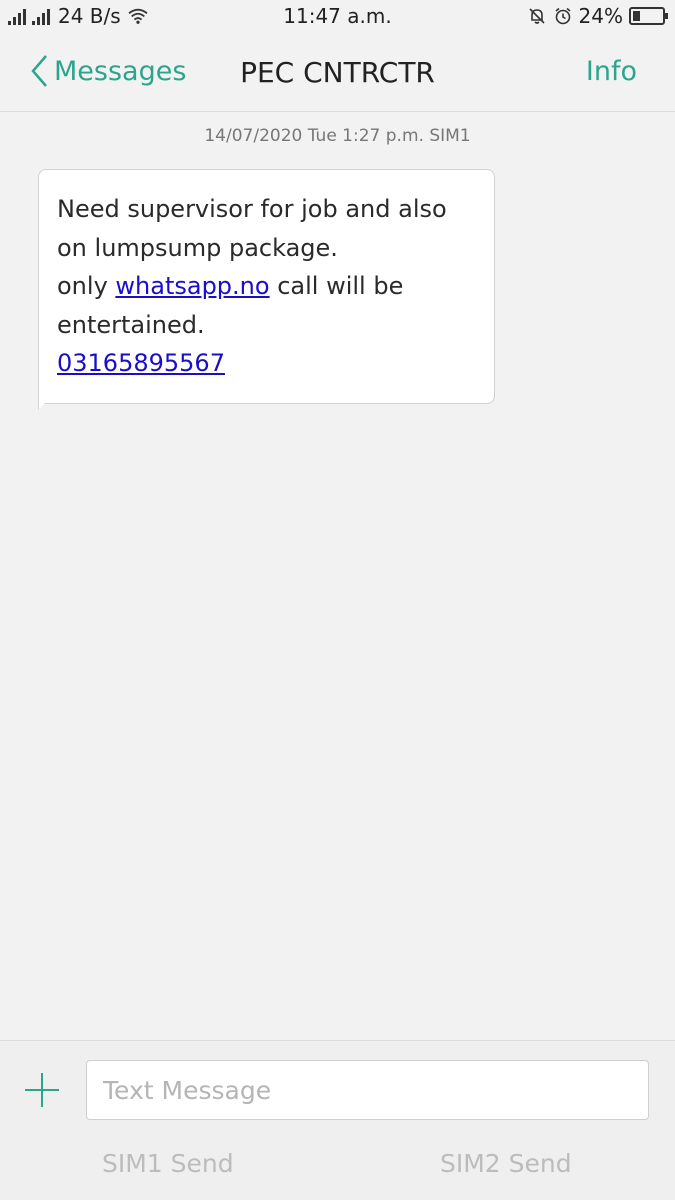 Image resolution: width=675 pixels, height=1200 pixels. What do you see at coordinates (168, 1163) in the screenshot?
I see `sim1-send-button: SIM1 Send` at bounding box center [168, 1163].